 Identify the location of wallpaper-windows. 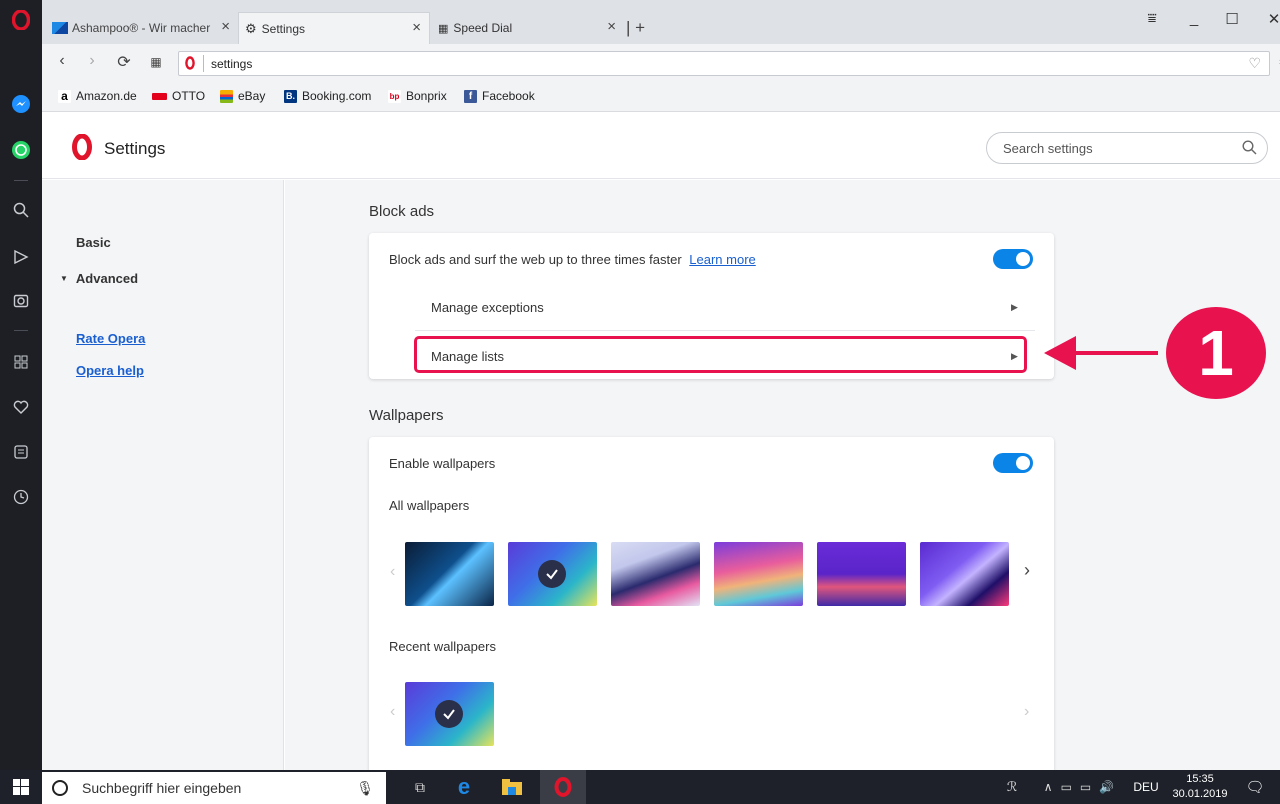
(449, 574).